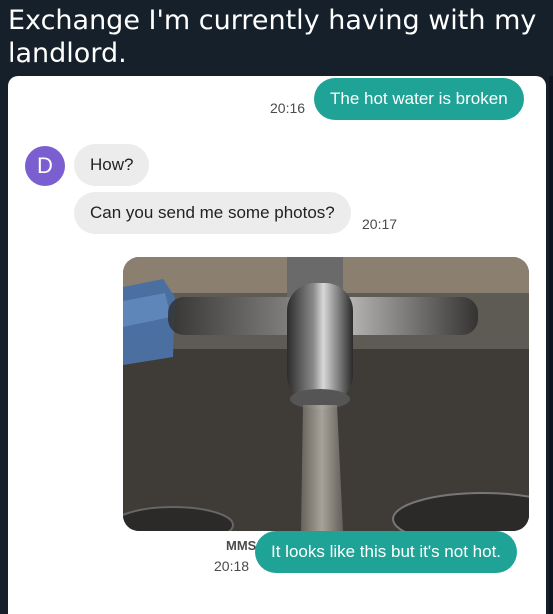 Image resolution: width=553 pixels, height=614 pixels. Describe the element at coordinates (380, 224) in the screenshot. I see `timestamp: 20:17` at that location.